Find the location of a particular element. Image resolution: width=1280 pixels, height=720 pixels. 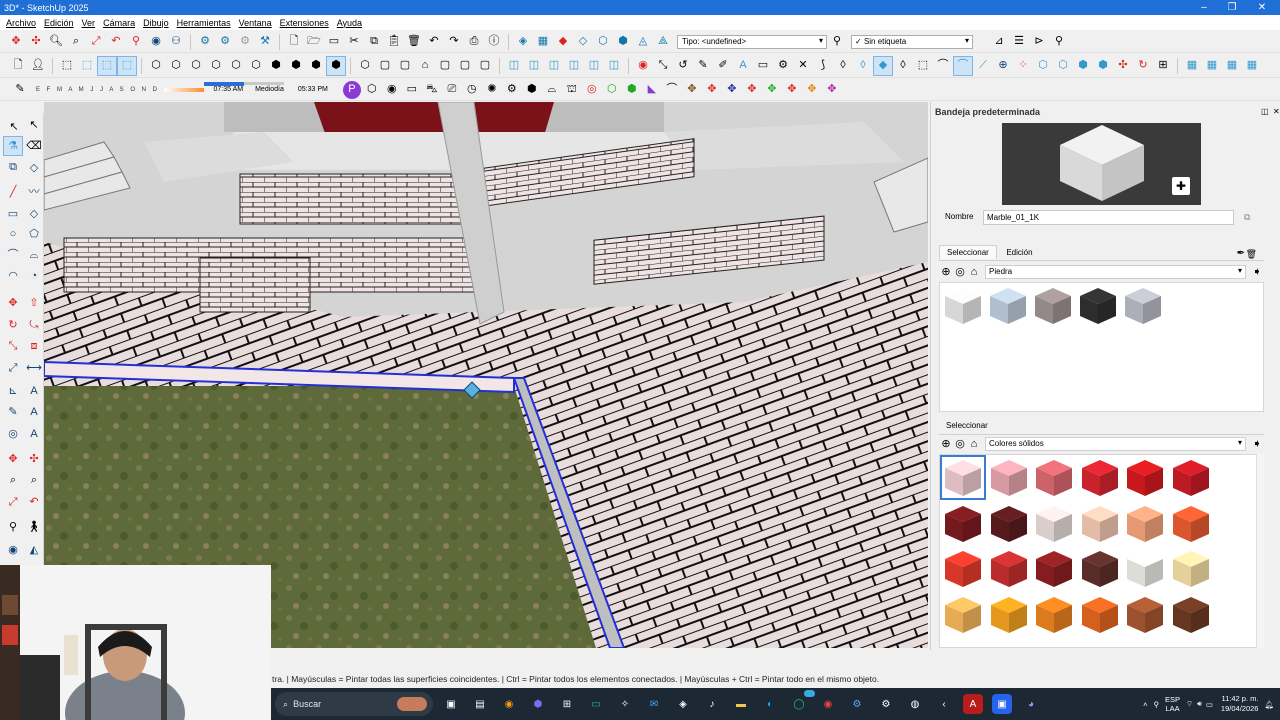

transform-icon: ✣ is located at coordinates (1123, 66).